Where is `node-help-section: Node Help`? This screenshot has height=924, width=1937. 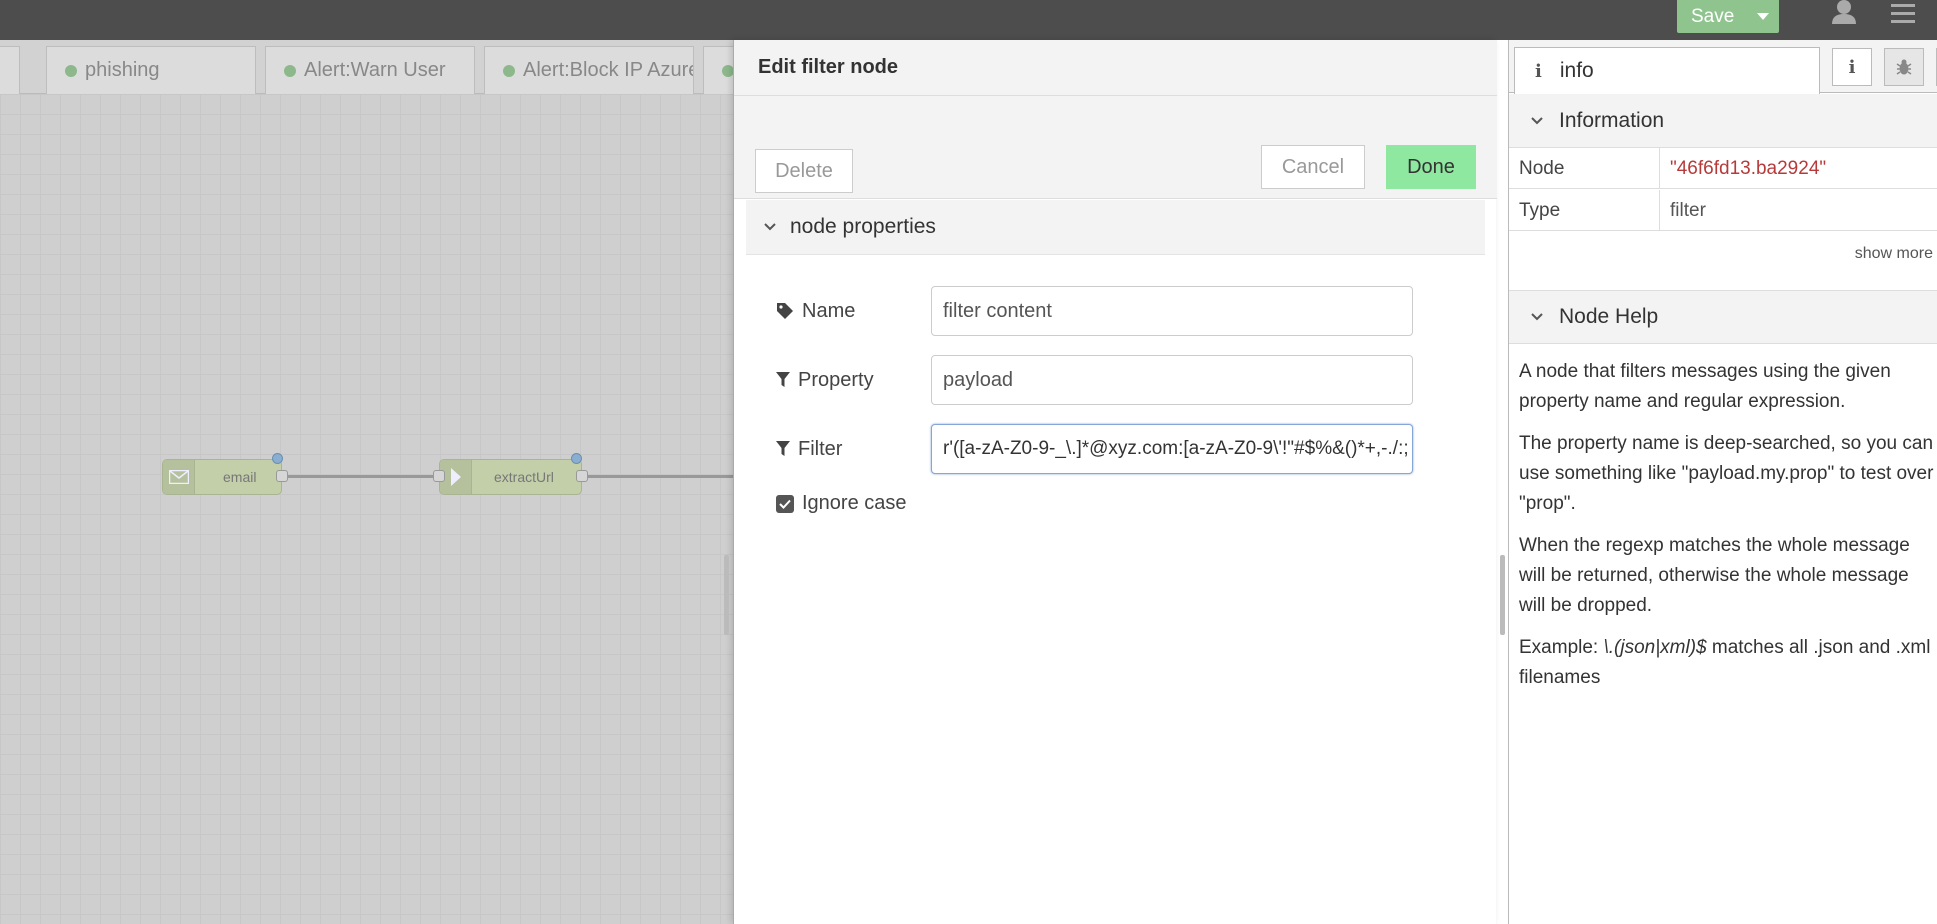 node-help-section: Node Help is located at coordinates (1723, 317).